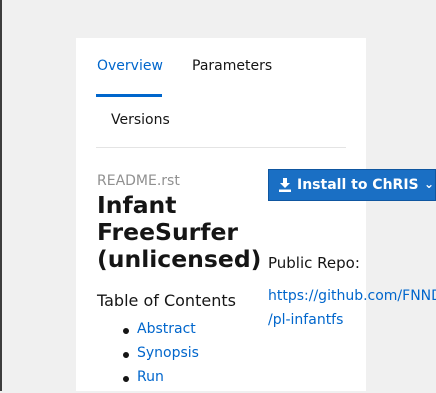 This screenshot has height=393, width=436. What do you see at coordinates (352, 296) in the screenshot?
I see `repo-url-line: https://github.com/FNNDSC` at bounding box center [352, 296].